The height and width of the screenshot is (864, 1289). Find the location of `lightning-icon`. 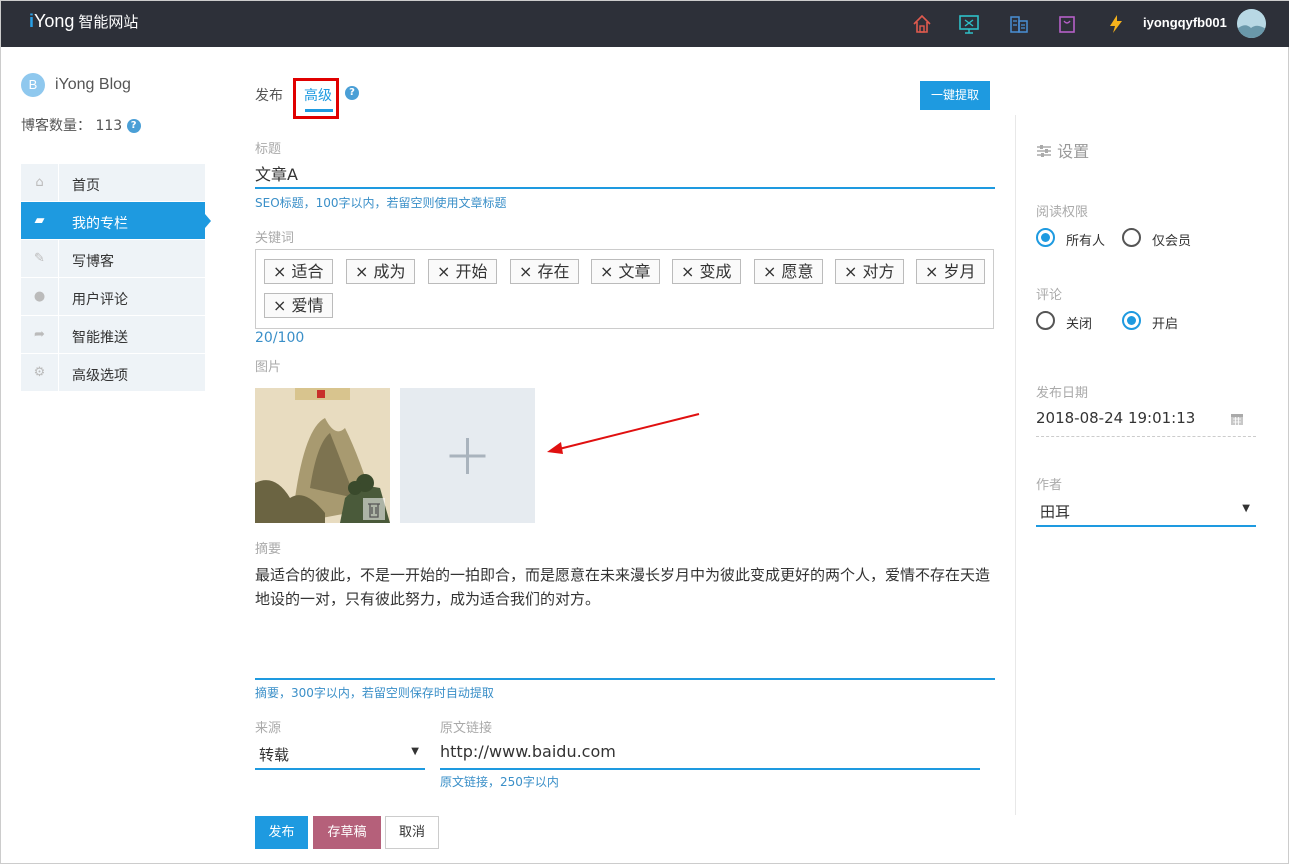

lightning-icon is located at coordinates (1116, 24).